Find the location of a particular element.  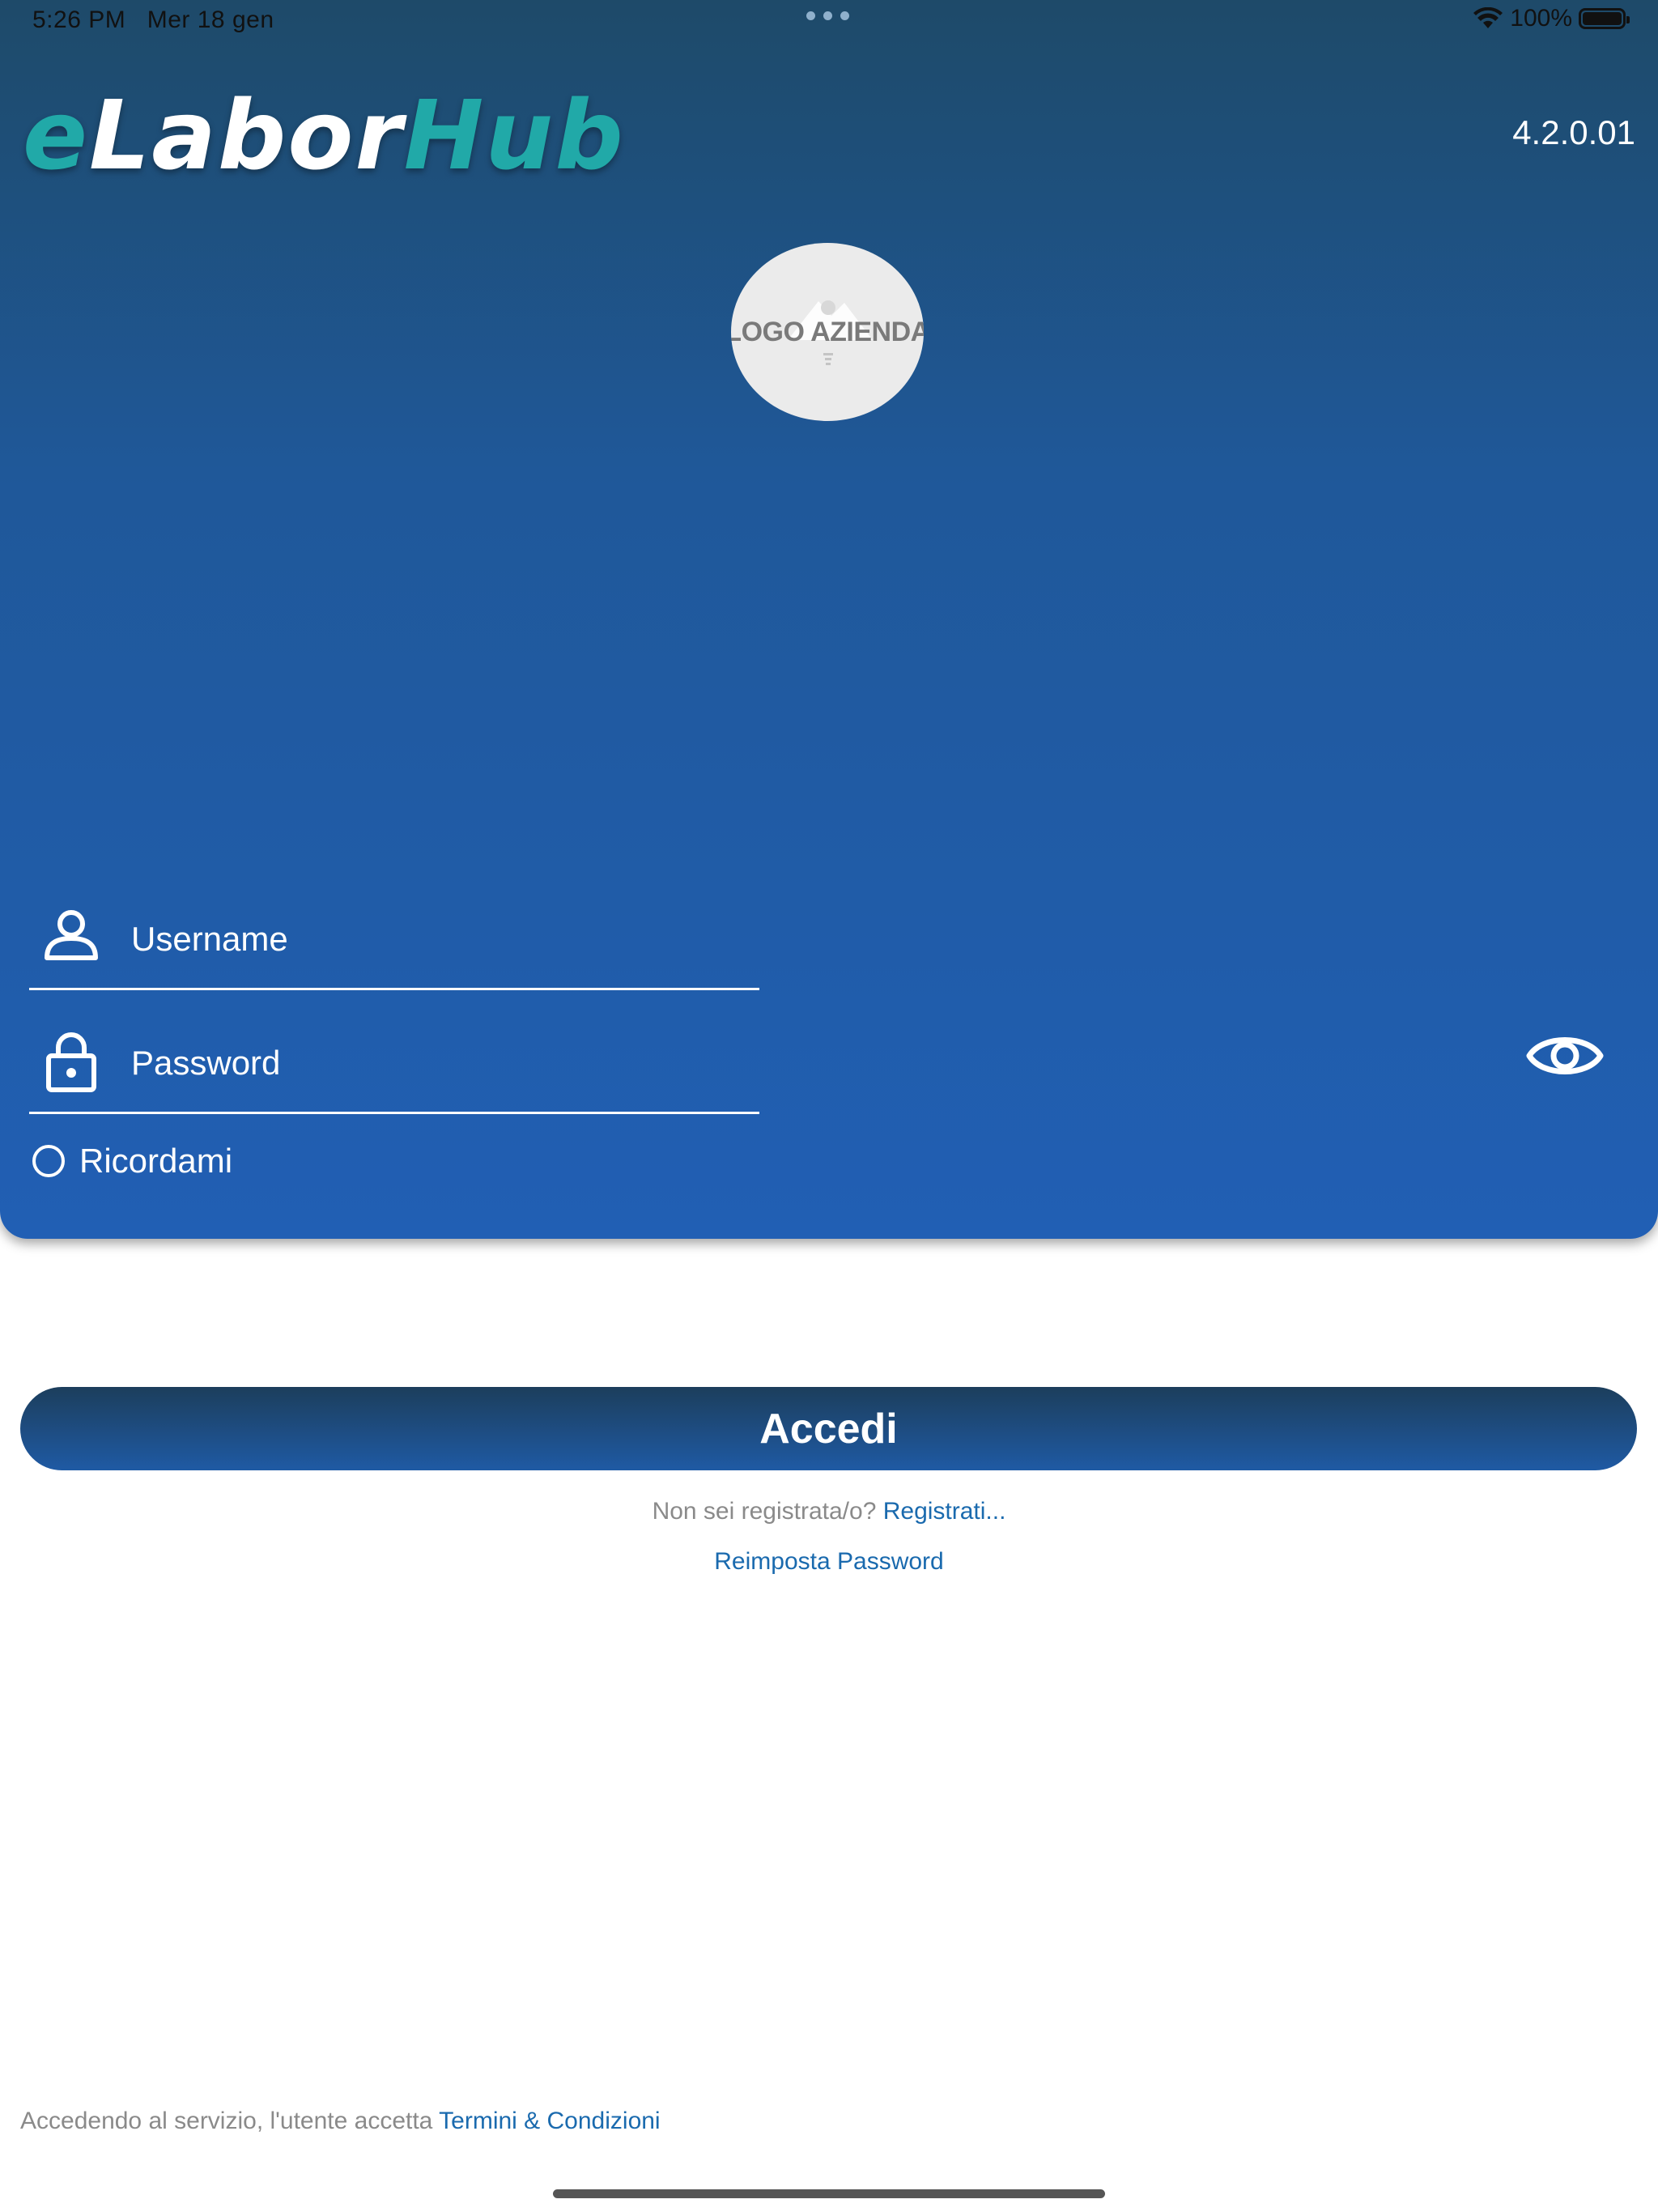

password-field is located at coordinates (394, 1067).